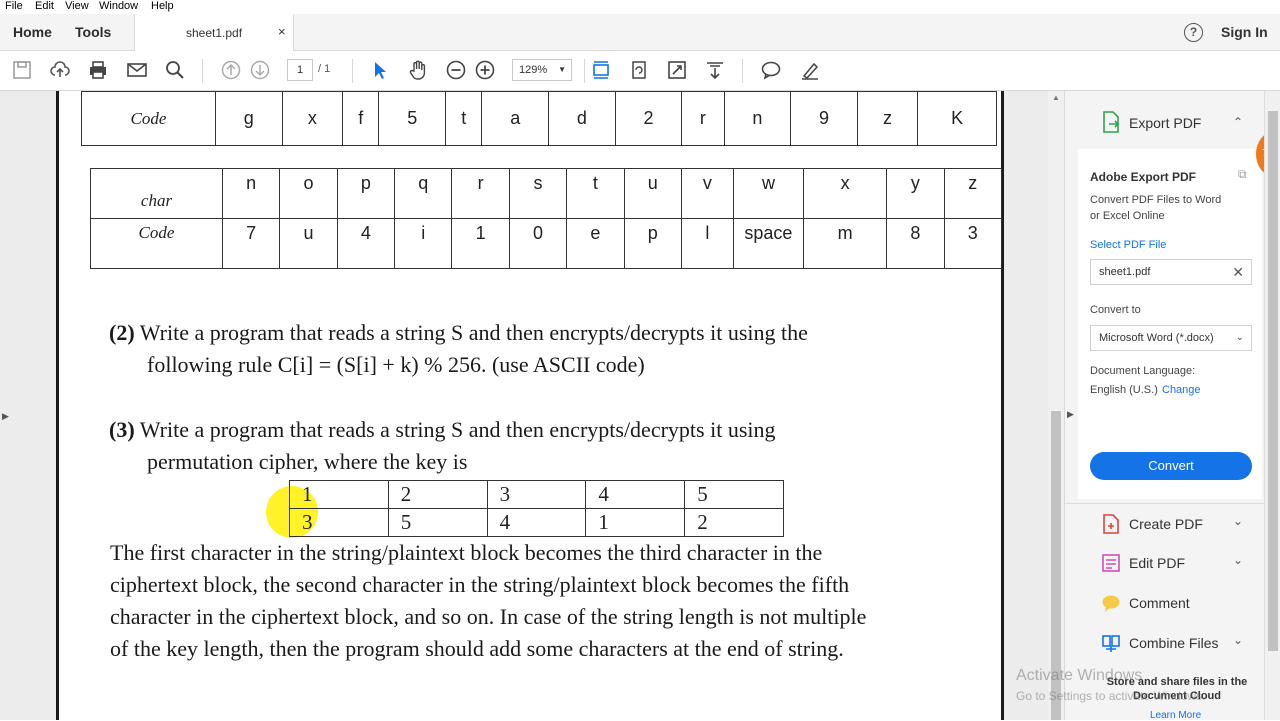 The width and height of the screenshot is (1280, 721). What do you see at coordinates (677, 70) in the screenshot?
I see `fit-page-icon` at bounding box center [677, 70].